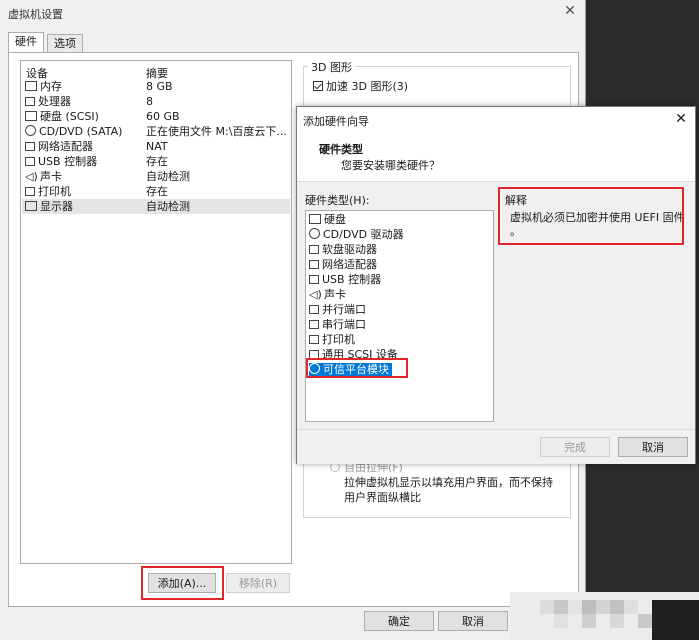 Image resolution: width=699 pixels, height=640 pixels. Describe the element at coordinates (399, 621) in the screenshot. I see `ok-button: 确定` at that location.